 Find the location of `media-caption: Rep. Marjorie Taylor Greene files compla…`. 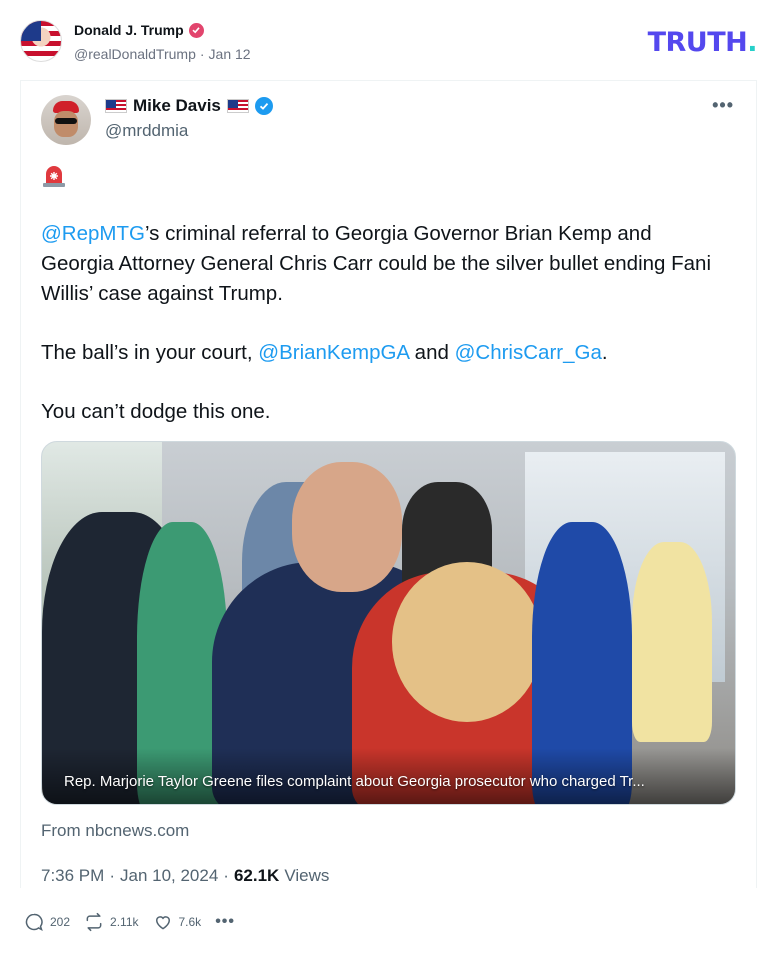

media-caption: Rep. Marjorie Taylor Greene files compla… is located at coordinates (354, 781).